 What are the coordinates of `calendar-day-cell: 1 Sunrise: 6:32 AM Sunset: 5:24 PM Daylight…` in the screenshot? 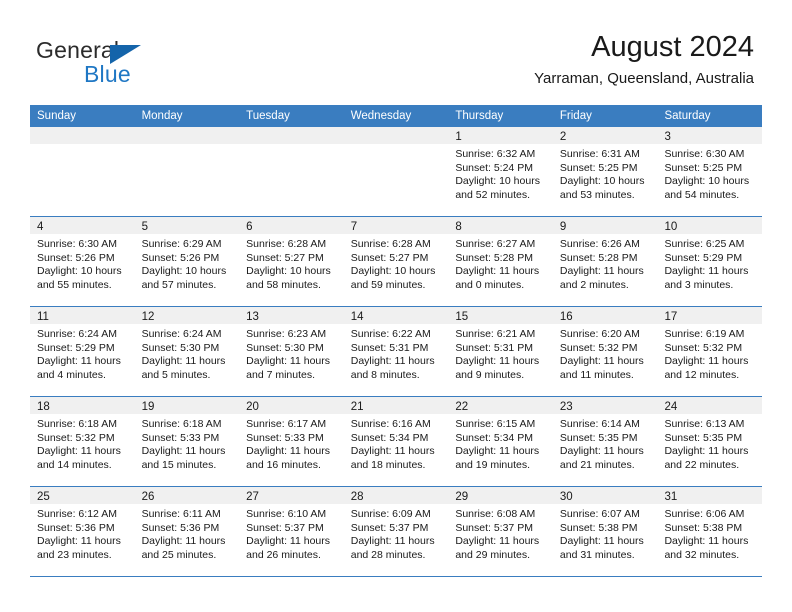 It's located at (500, 171).